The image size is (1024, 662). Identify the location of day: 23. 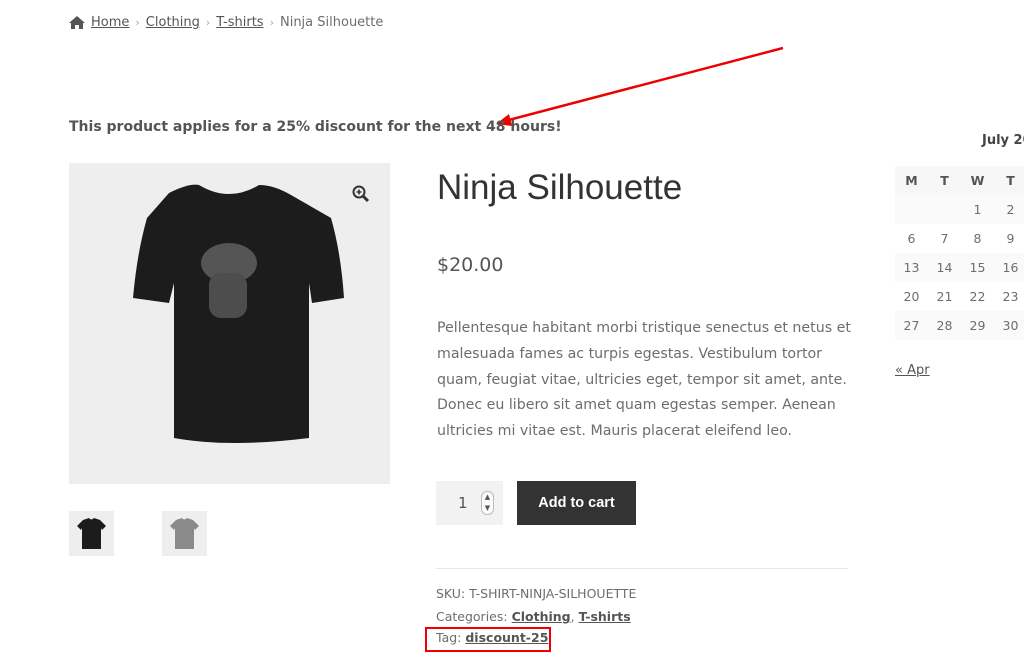
(1010, 296).